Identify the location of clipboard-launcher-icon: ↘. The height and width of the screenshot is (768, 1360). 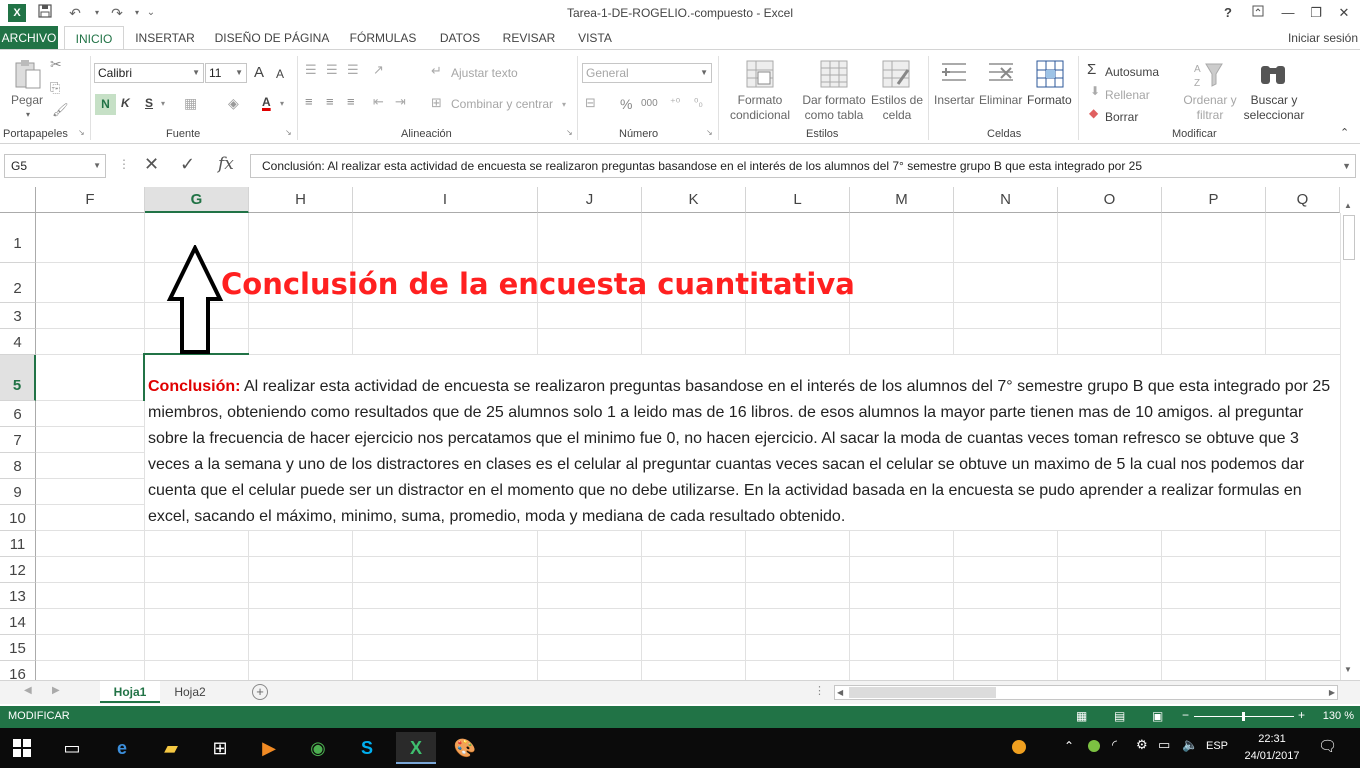
(81, 132).